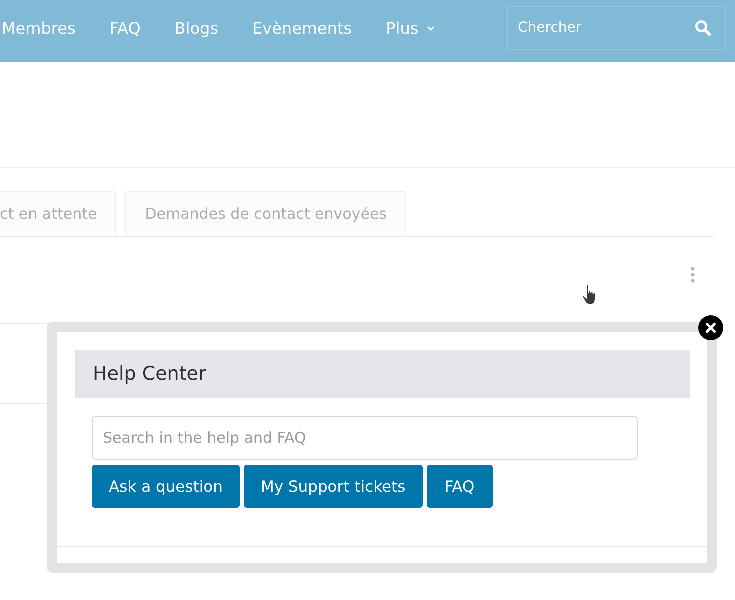 This screenshot has height=600, width=735. Describe the element at coordinates (365, 438) in the screenshot. I see `help-search-field: Search in the help and FAQ` at that location.